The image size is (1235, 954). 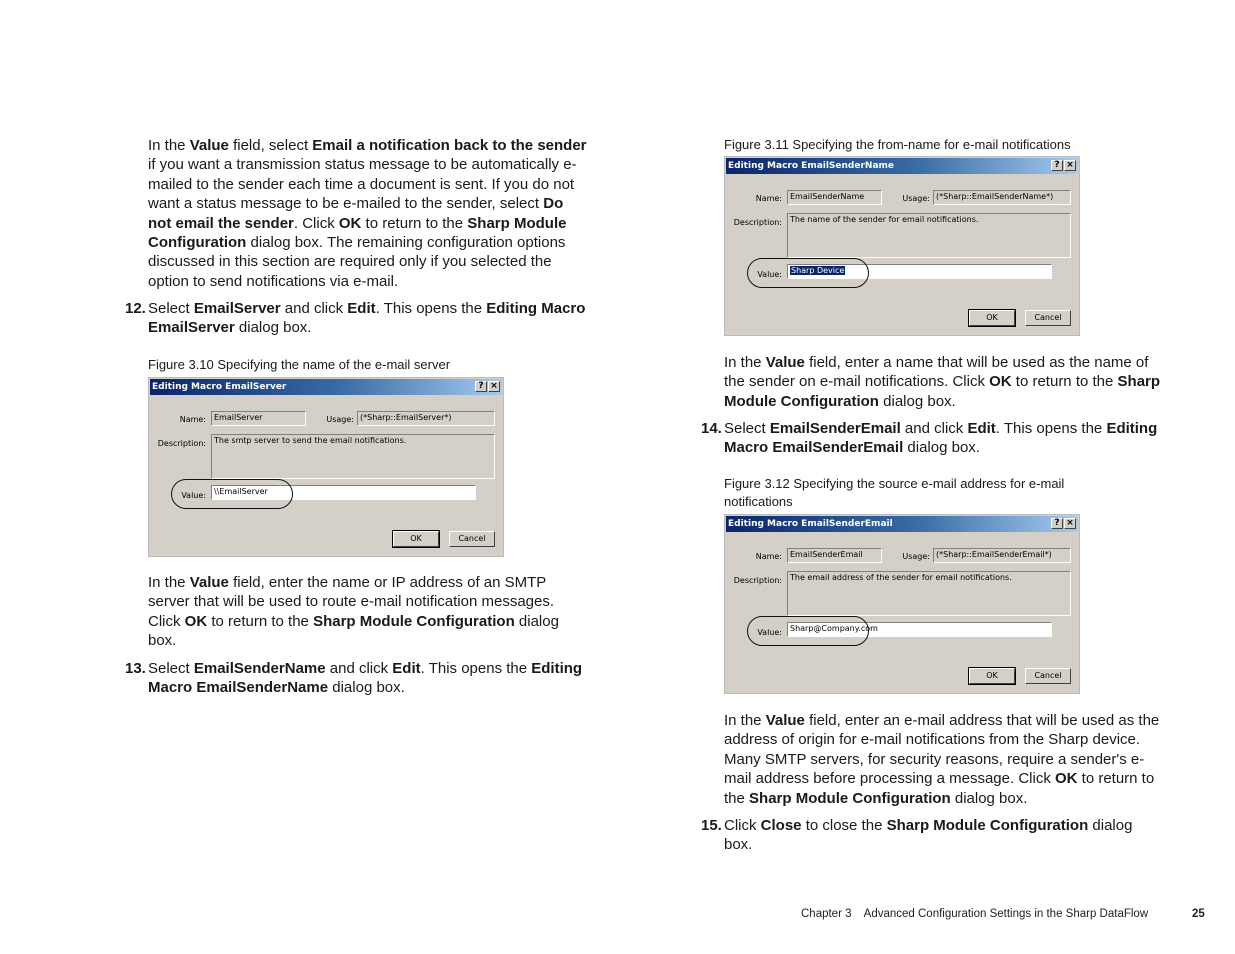 What do you see at coordinates (258, 418) in the screenshot?
I see `name-field: EmailServer` at bounding box center [258, 418].